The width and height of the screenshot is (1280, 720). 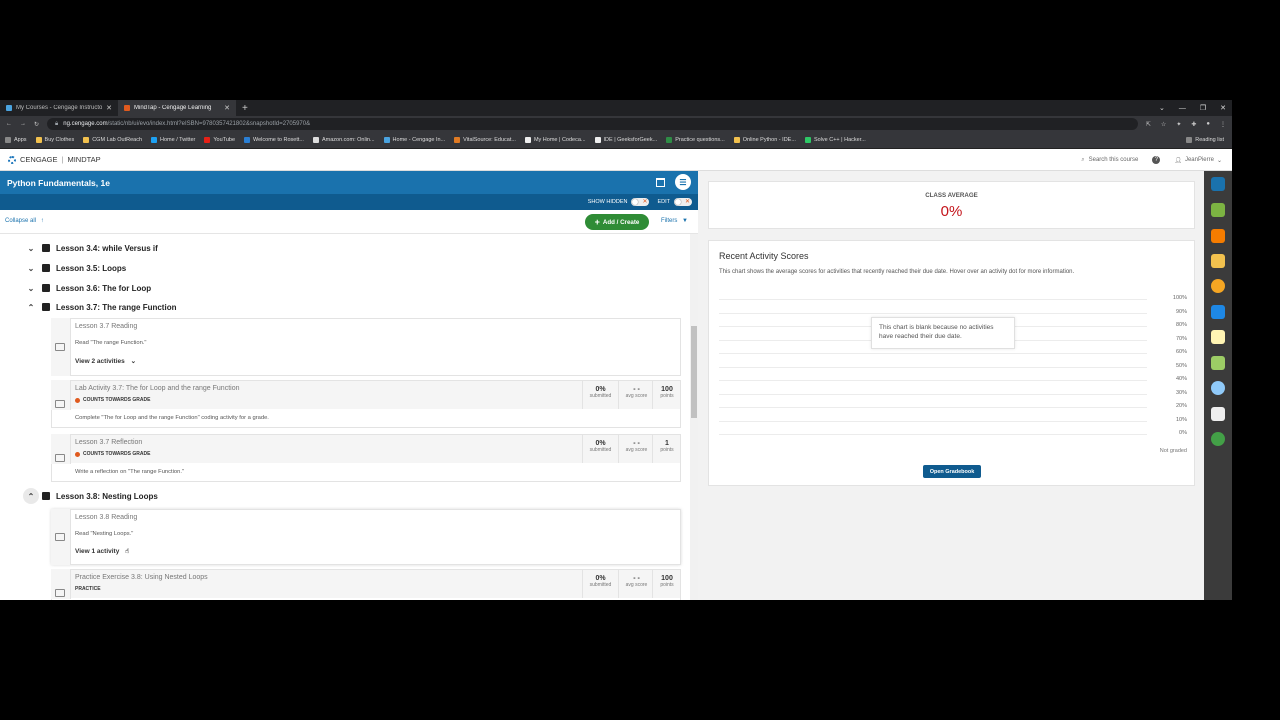 What do you see at coordinates (173, 140) in the screenshot?
I see `bookmark-item: Home / Twitter` at bounding box center [173, 140].